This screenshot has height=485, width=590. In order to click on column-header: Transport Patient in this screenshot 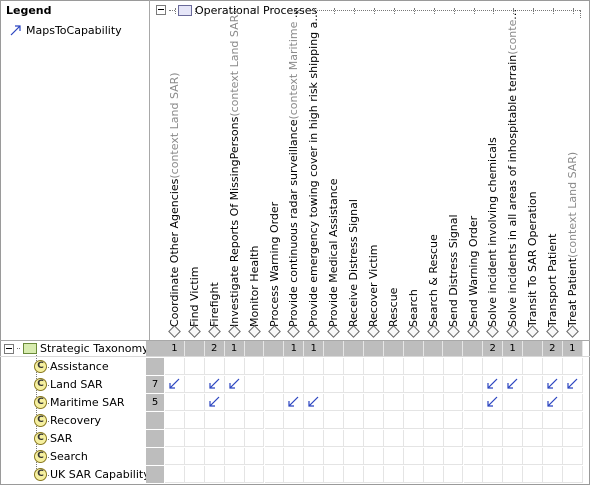, I will do `click(553, 164)`.